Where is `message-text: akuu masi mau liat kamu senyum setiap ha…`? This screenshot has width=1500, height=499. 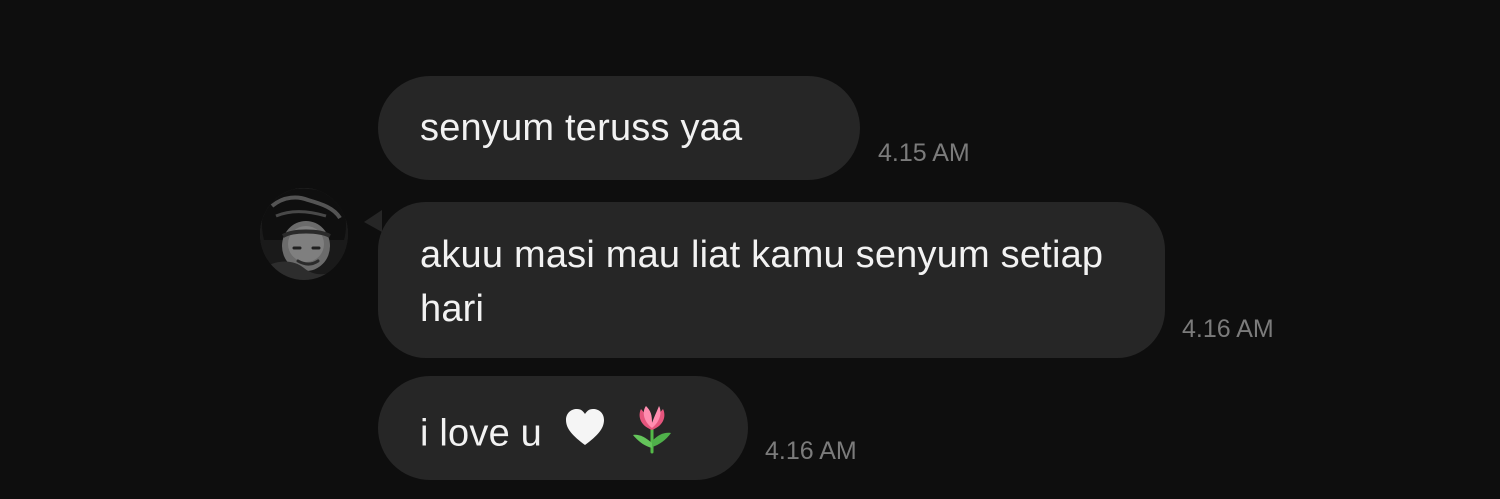 message-text: akuu masi mau liat kamu senyum setiap ha… is located at coordinates (762, 282).